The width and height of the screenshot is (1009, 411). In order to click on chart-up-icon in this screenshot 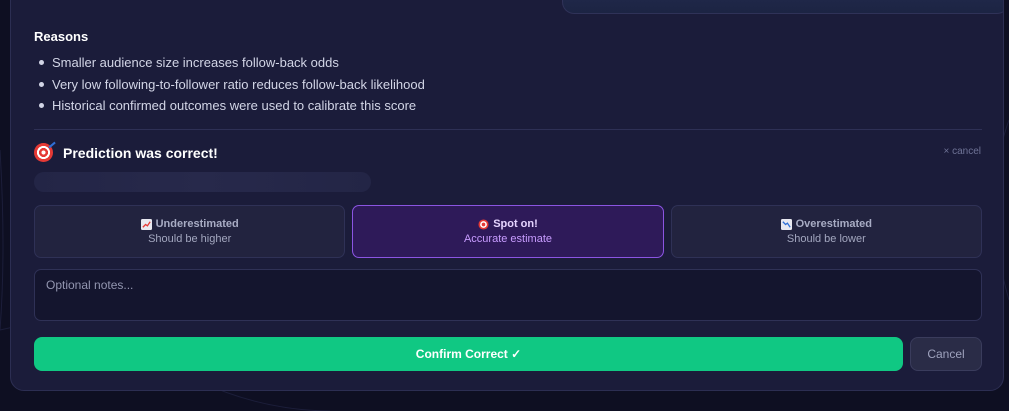, I will do `click(146, 224)`.